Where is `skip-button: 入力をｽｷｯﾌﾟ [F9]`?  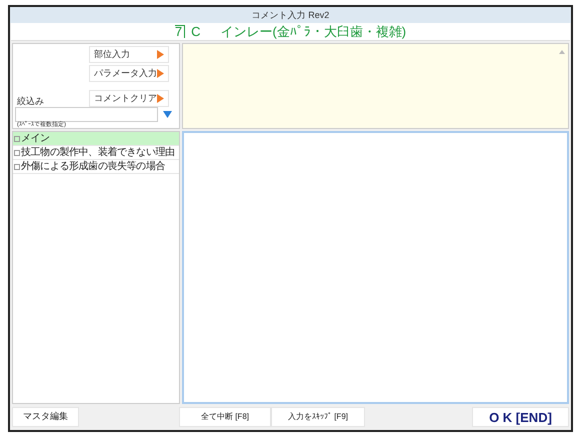
skip-button: 入力をｽｷｯﾌﾟ [F9] is located at coordinates (318, 417).